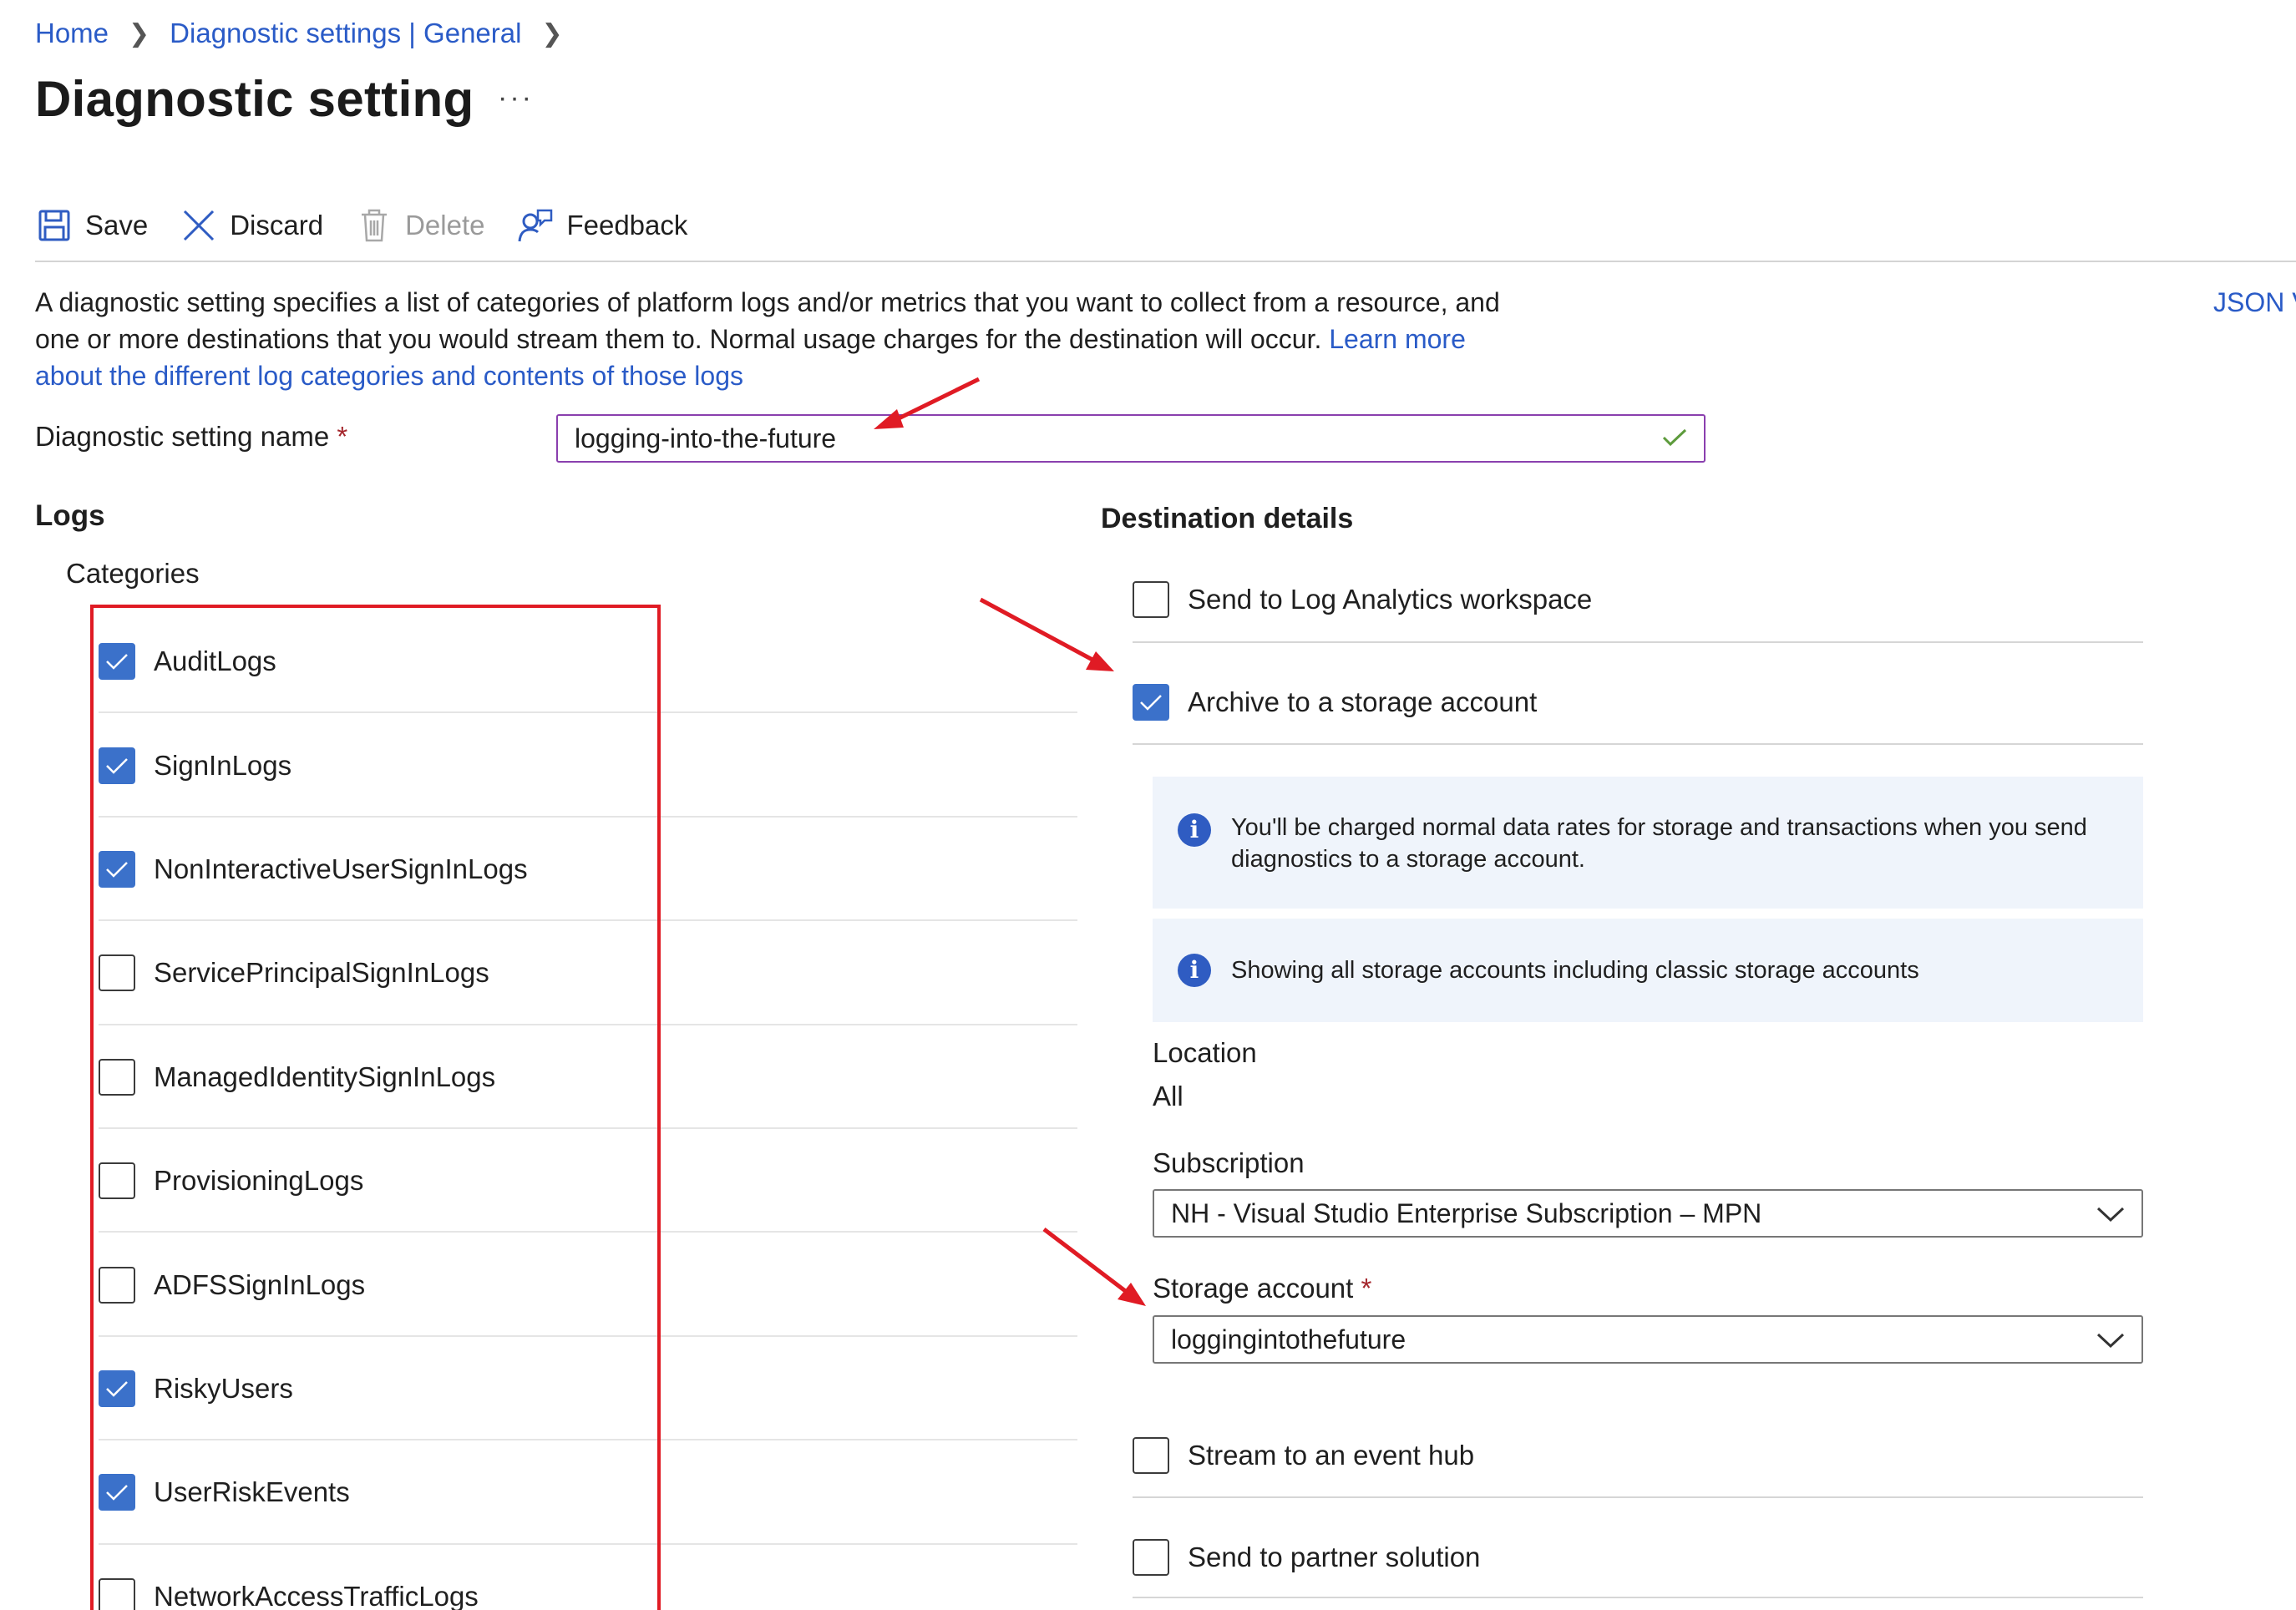 Image resolution: width=2296 pixels, height=1610 pixels. I want to click on diagnostic-setting-name-input: logging-into-the-future, so click(1131, 438).